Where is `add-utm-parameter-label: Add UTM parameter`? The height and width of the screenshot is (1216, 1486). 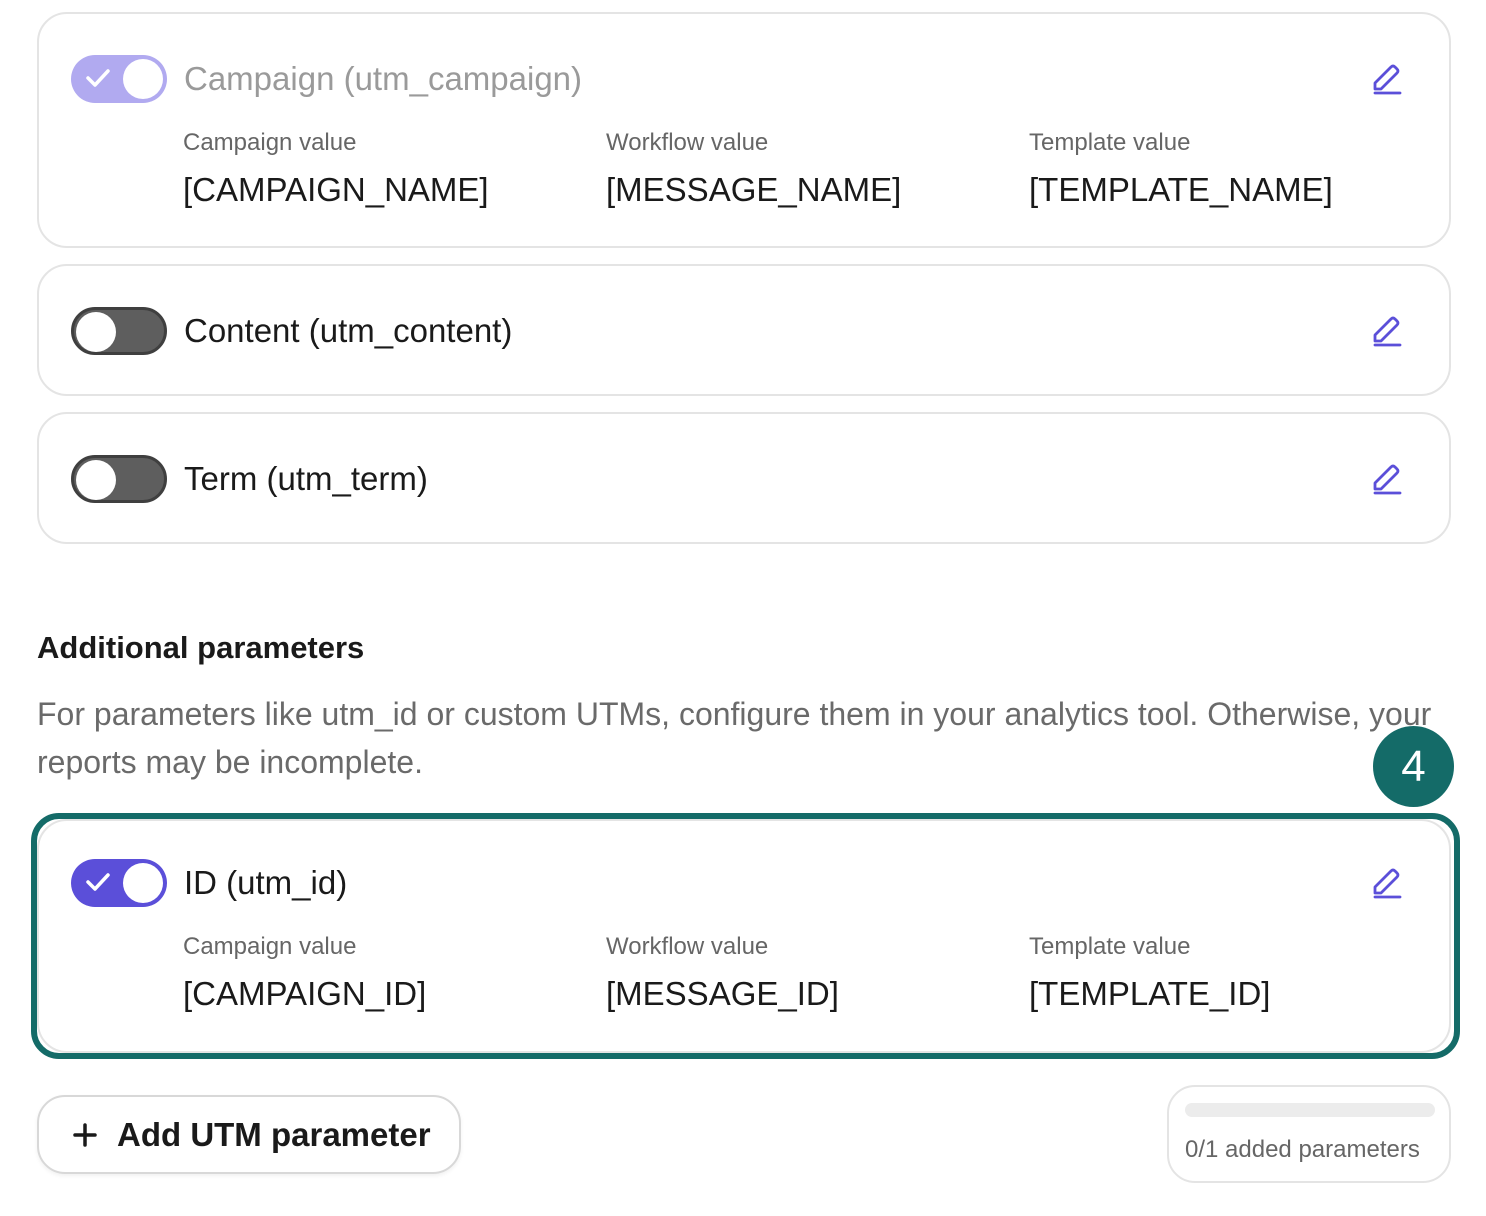 add-utm-parameter-label: Add UTM parameter is located at coordinates (274, 1134).